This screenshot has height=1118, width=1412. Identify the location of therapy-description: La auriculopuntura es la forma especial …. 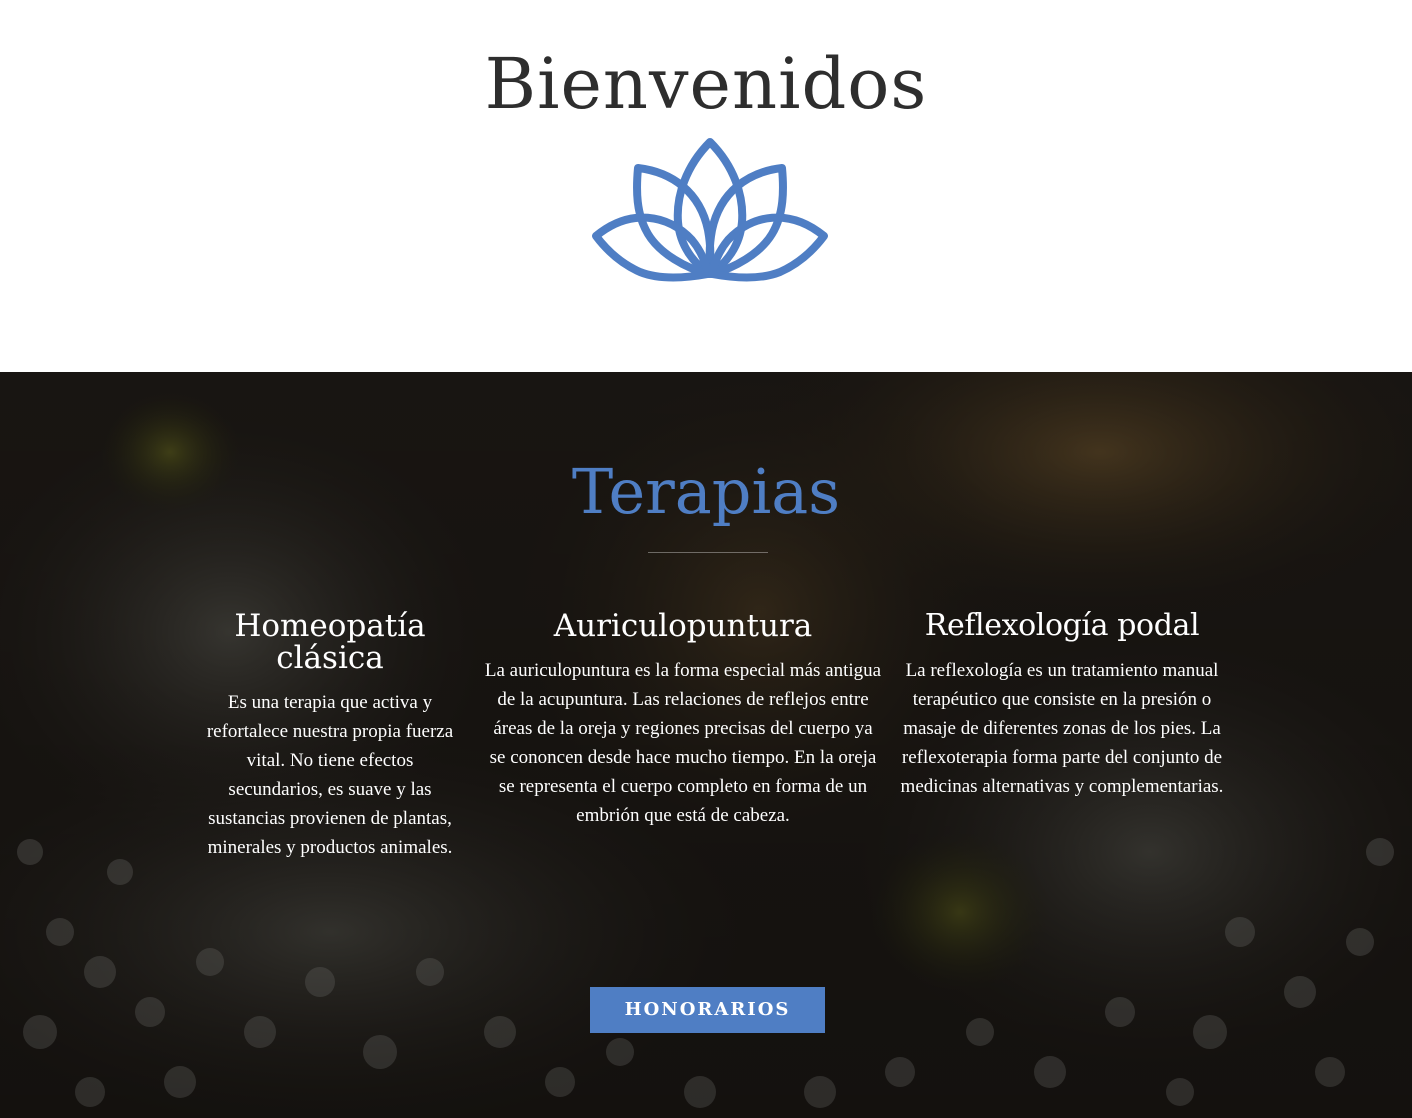
(683, 743).